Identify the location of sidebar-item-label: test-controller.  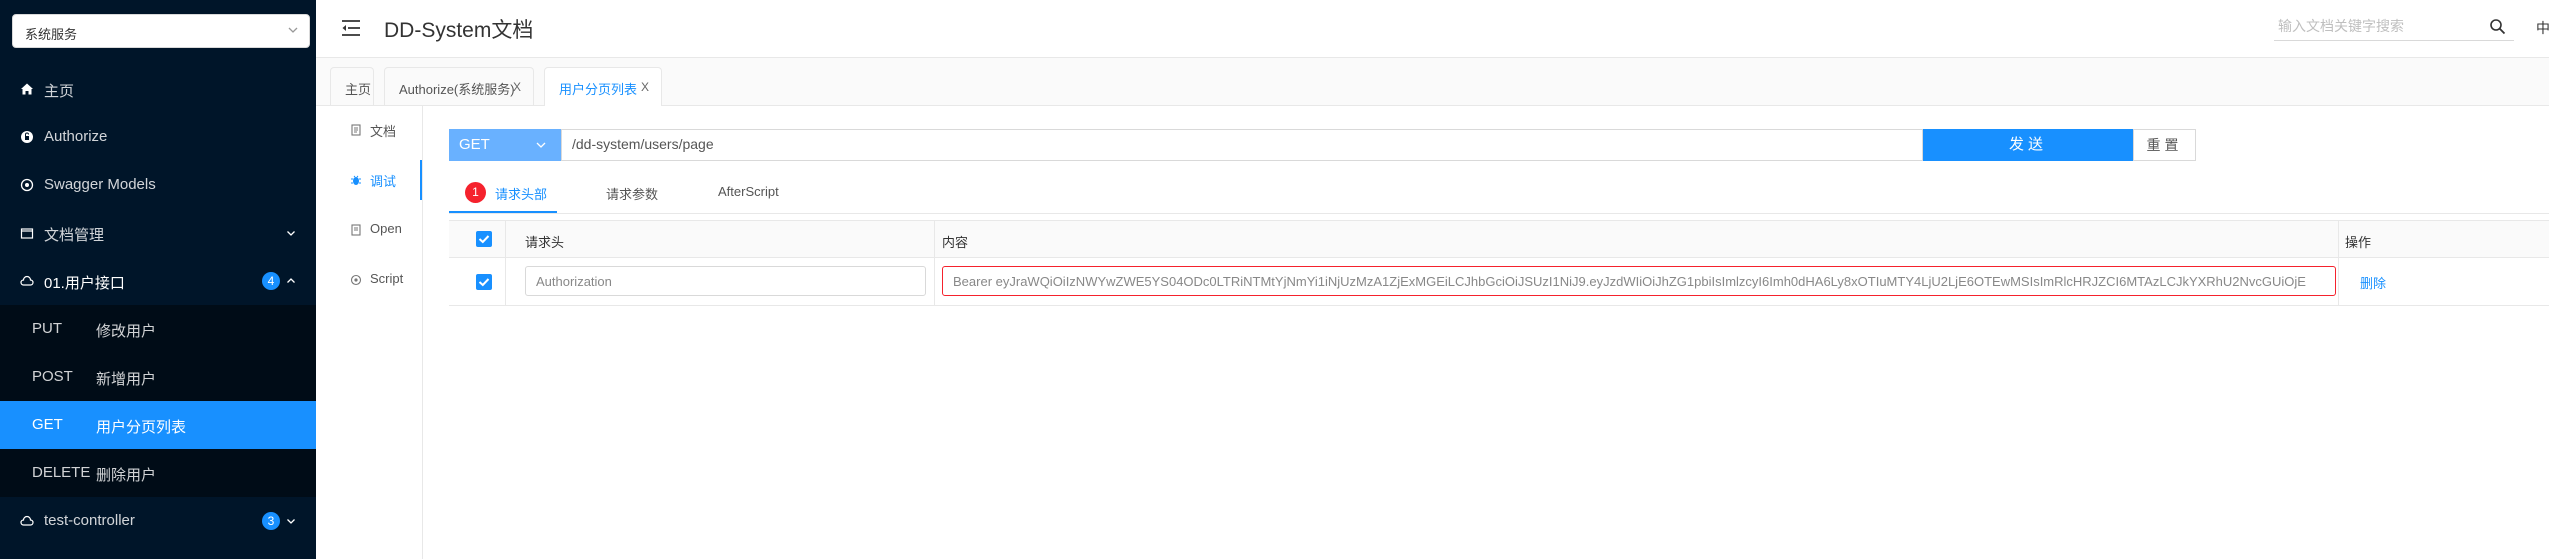
(89, 520).